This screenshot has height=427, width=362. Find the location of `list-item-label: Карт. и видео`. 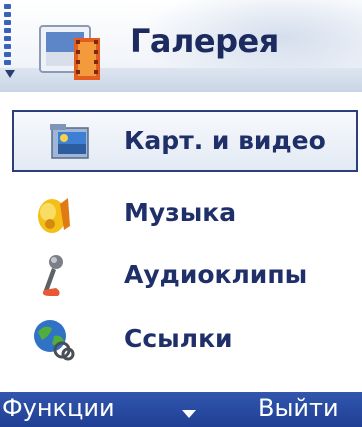

list-item-label: Карт. и видео is located at coordinates (225, 140).